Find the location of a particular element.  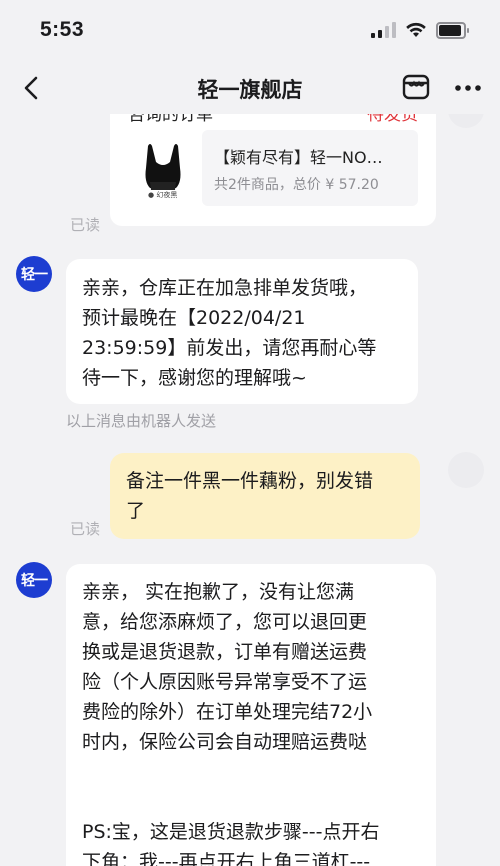

message-line: 下角：我---再点开右上角三道杠--- is located at coordinates (226, 858).